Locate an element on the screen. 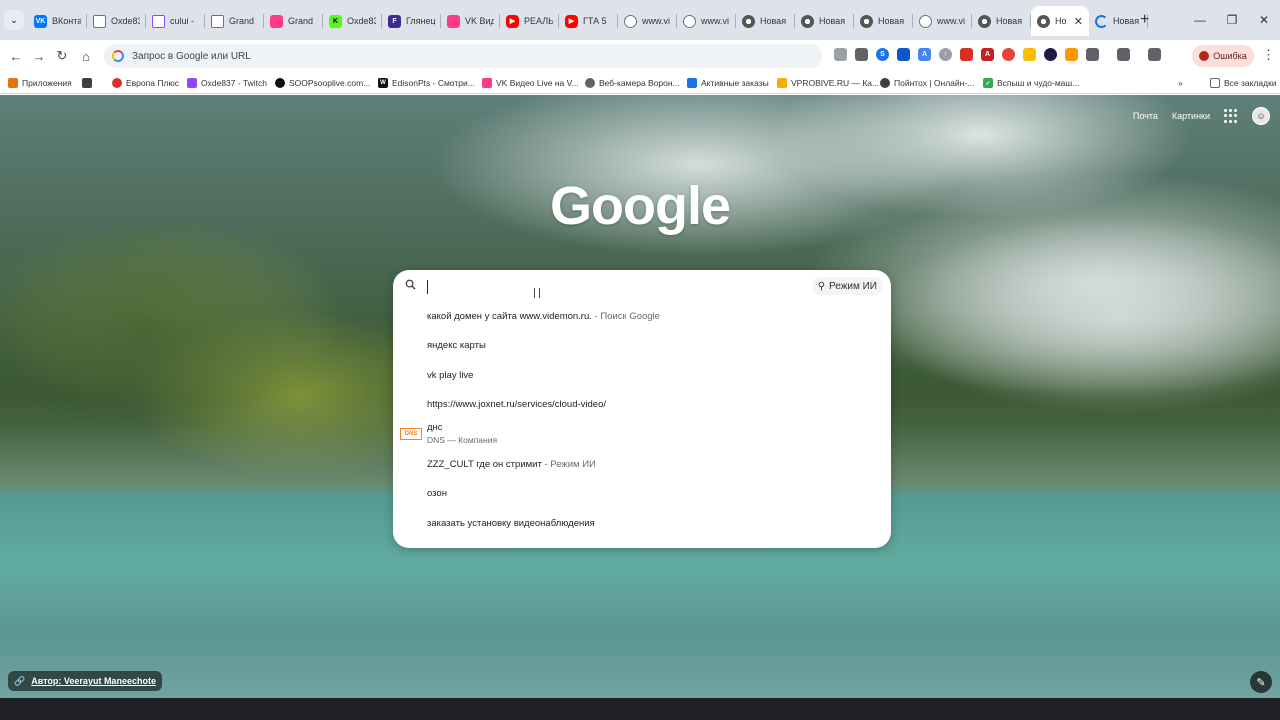 Image resolution: width=1280 pixels, height=720 pixels. note-icon is located at coordinates (1029, 54).